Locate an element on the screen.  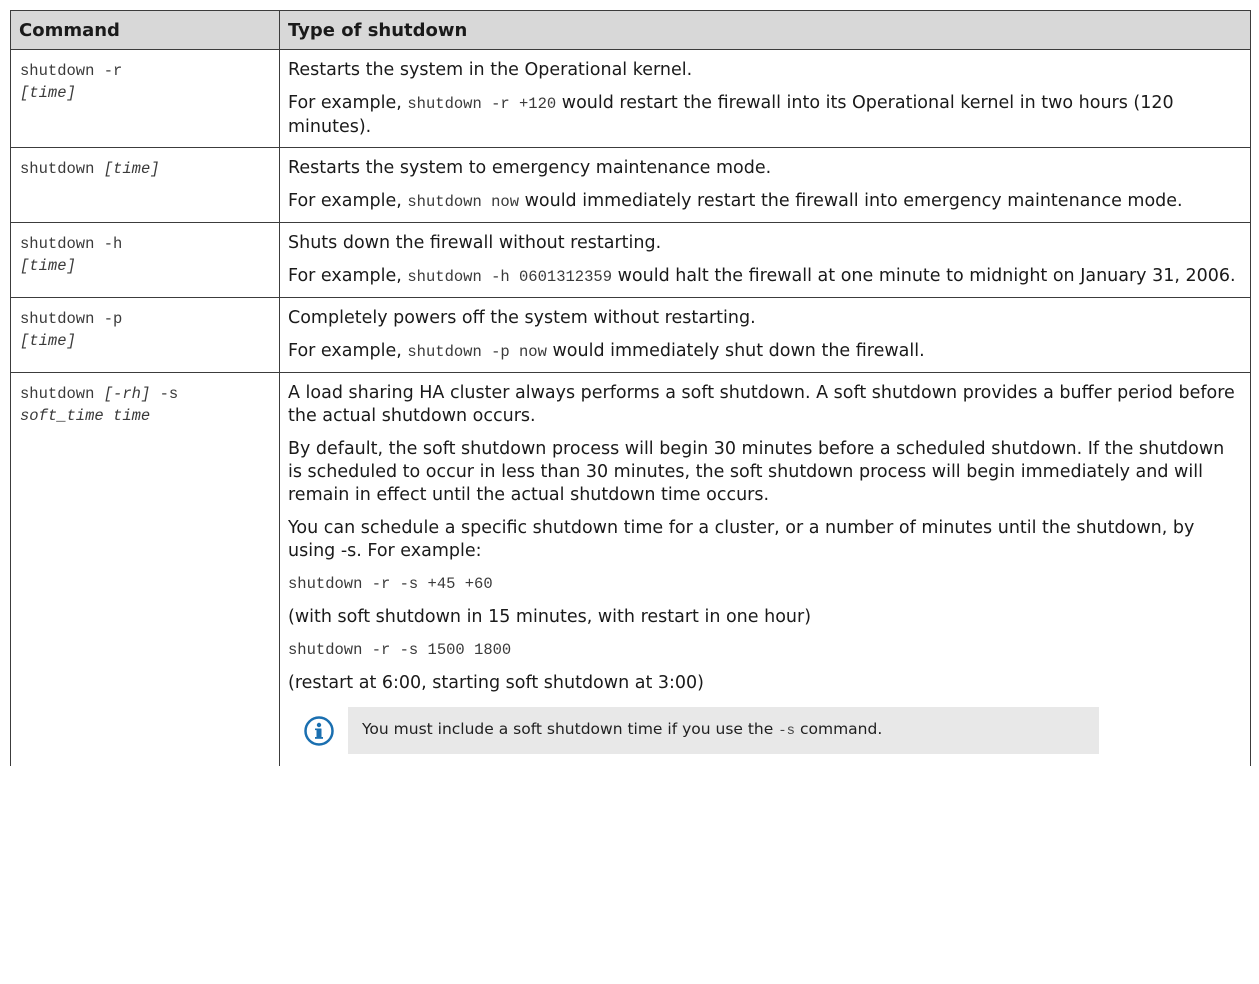
command-argument: soft_time time is located at coordinates (85, 416).